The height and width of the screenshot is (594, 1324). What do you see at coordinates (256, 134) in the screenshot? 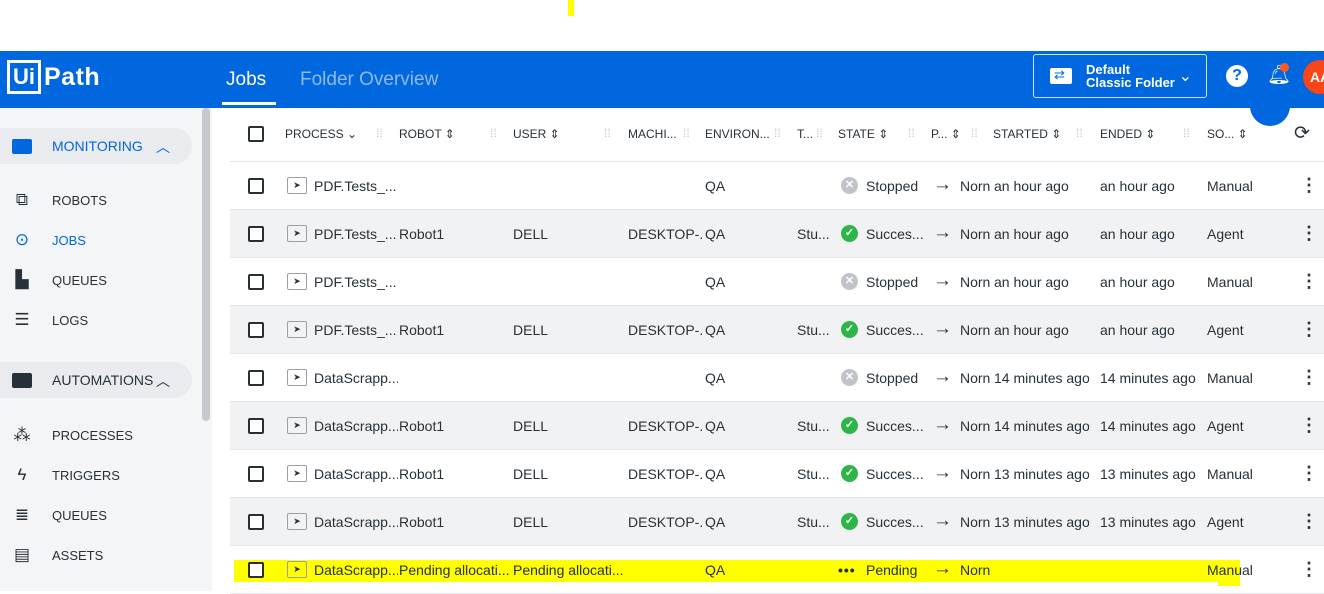
I see `select-all-checkbox` at bounding box center [256, 134].